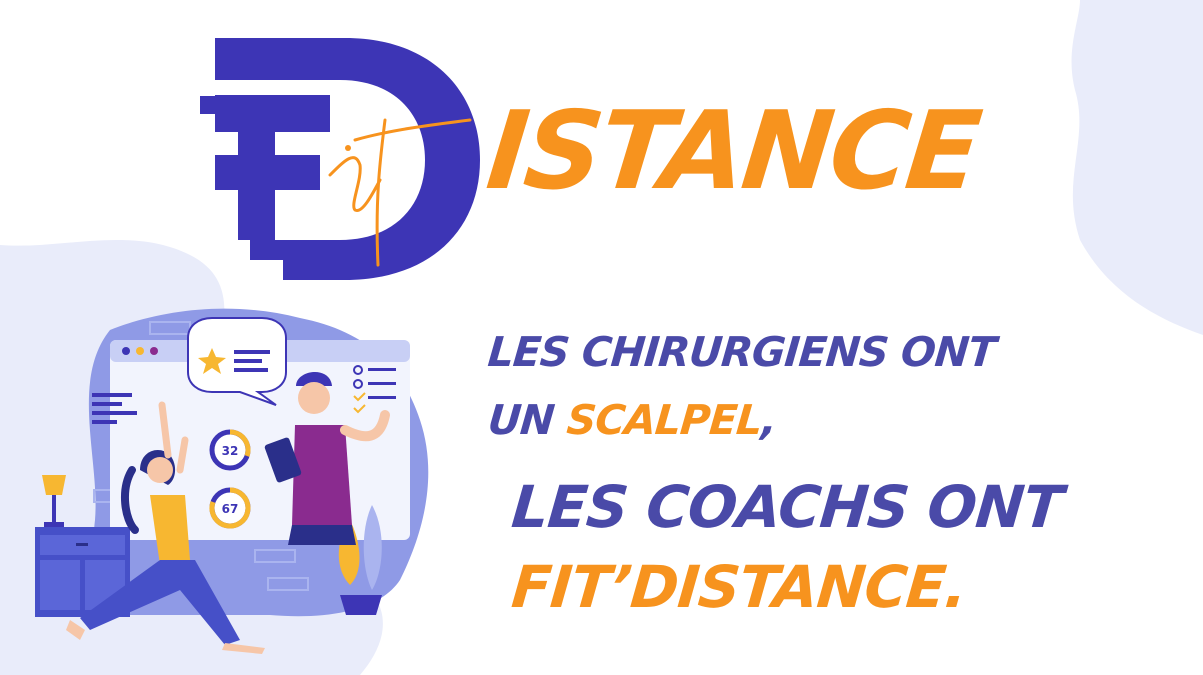 Image resolution: width=1203 pixels, height=675 pixels. Describe the element at coordinates (230, 509) in the screenshot. I see `badge-value-2: 67` at that location.